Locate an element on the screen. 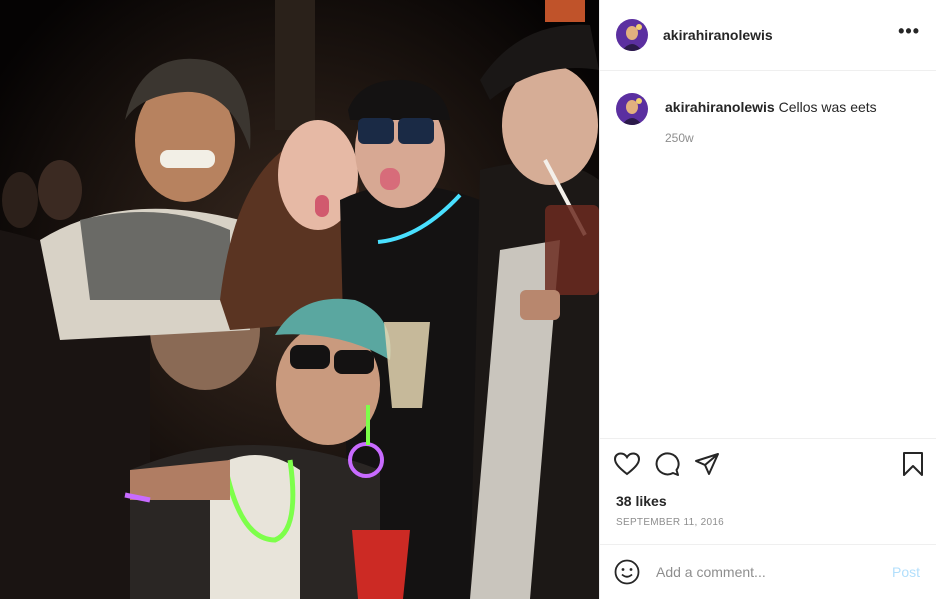 The image size is (936, 599). share-icon is located at coordinates (707, 464).